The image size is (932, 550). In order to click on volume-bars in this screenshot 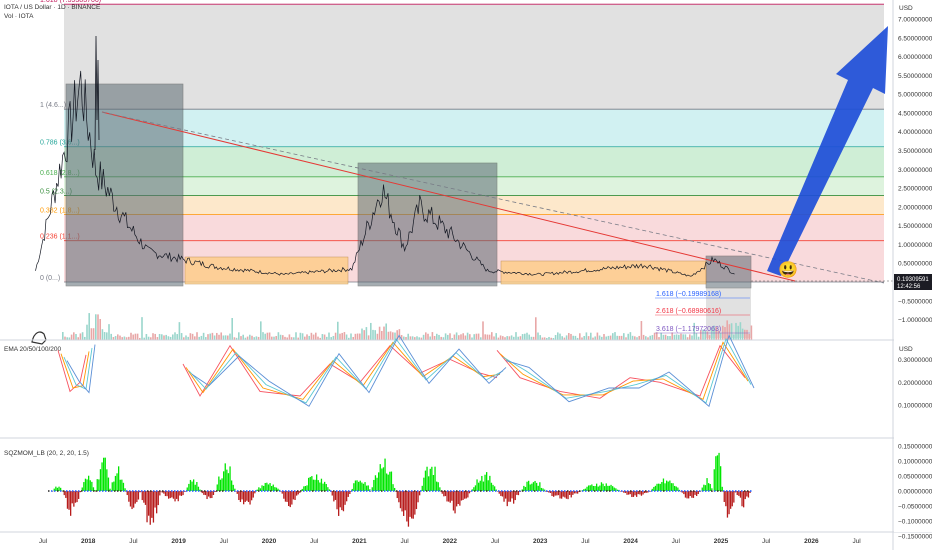, I will do `click(407, 326)`.